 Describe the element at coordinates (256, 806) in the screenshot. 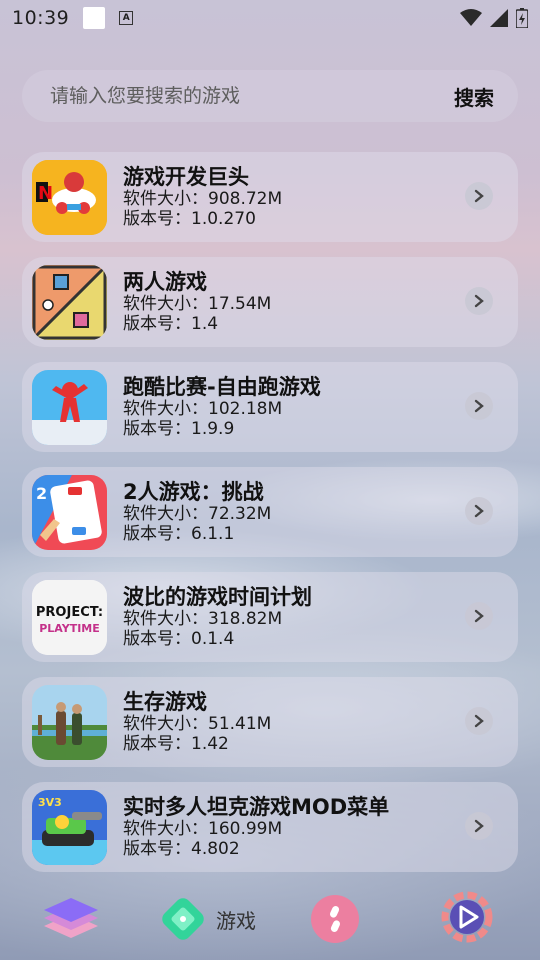

I see `game-title: 实时多人坦克游戏MOD菜单` at that location.